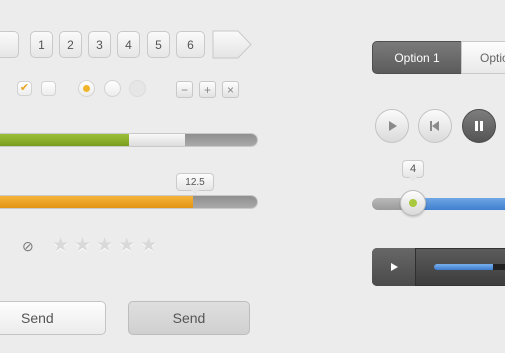 The image size is (505, 353). I want to click on slider-value-label: 4, so click(413, 171).